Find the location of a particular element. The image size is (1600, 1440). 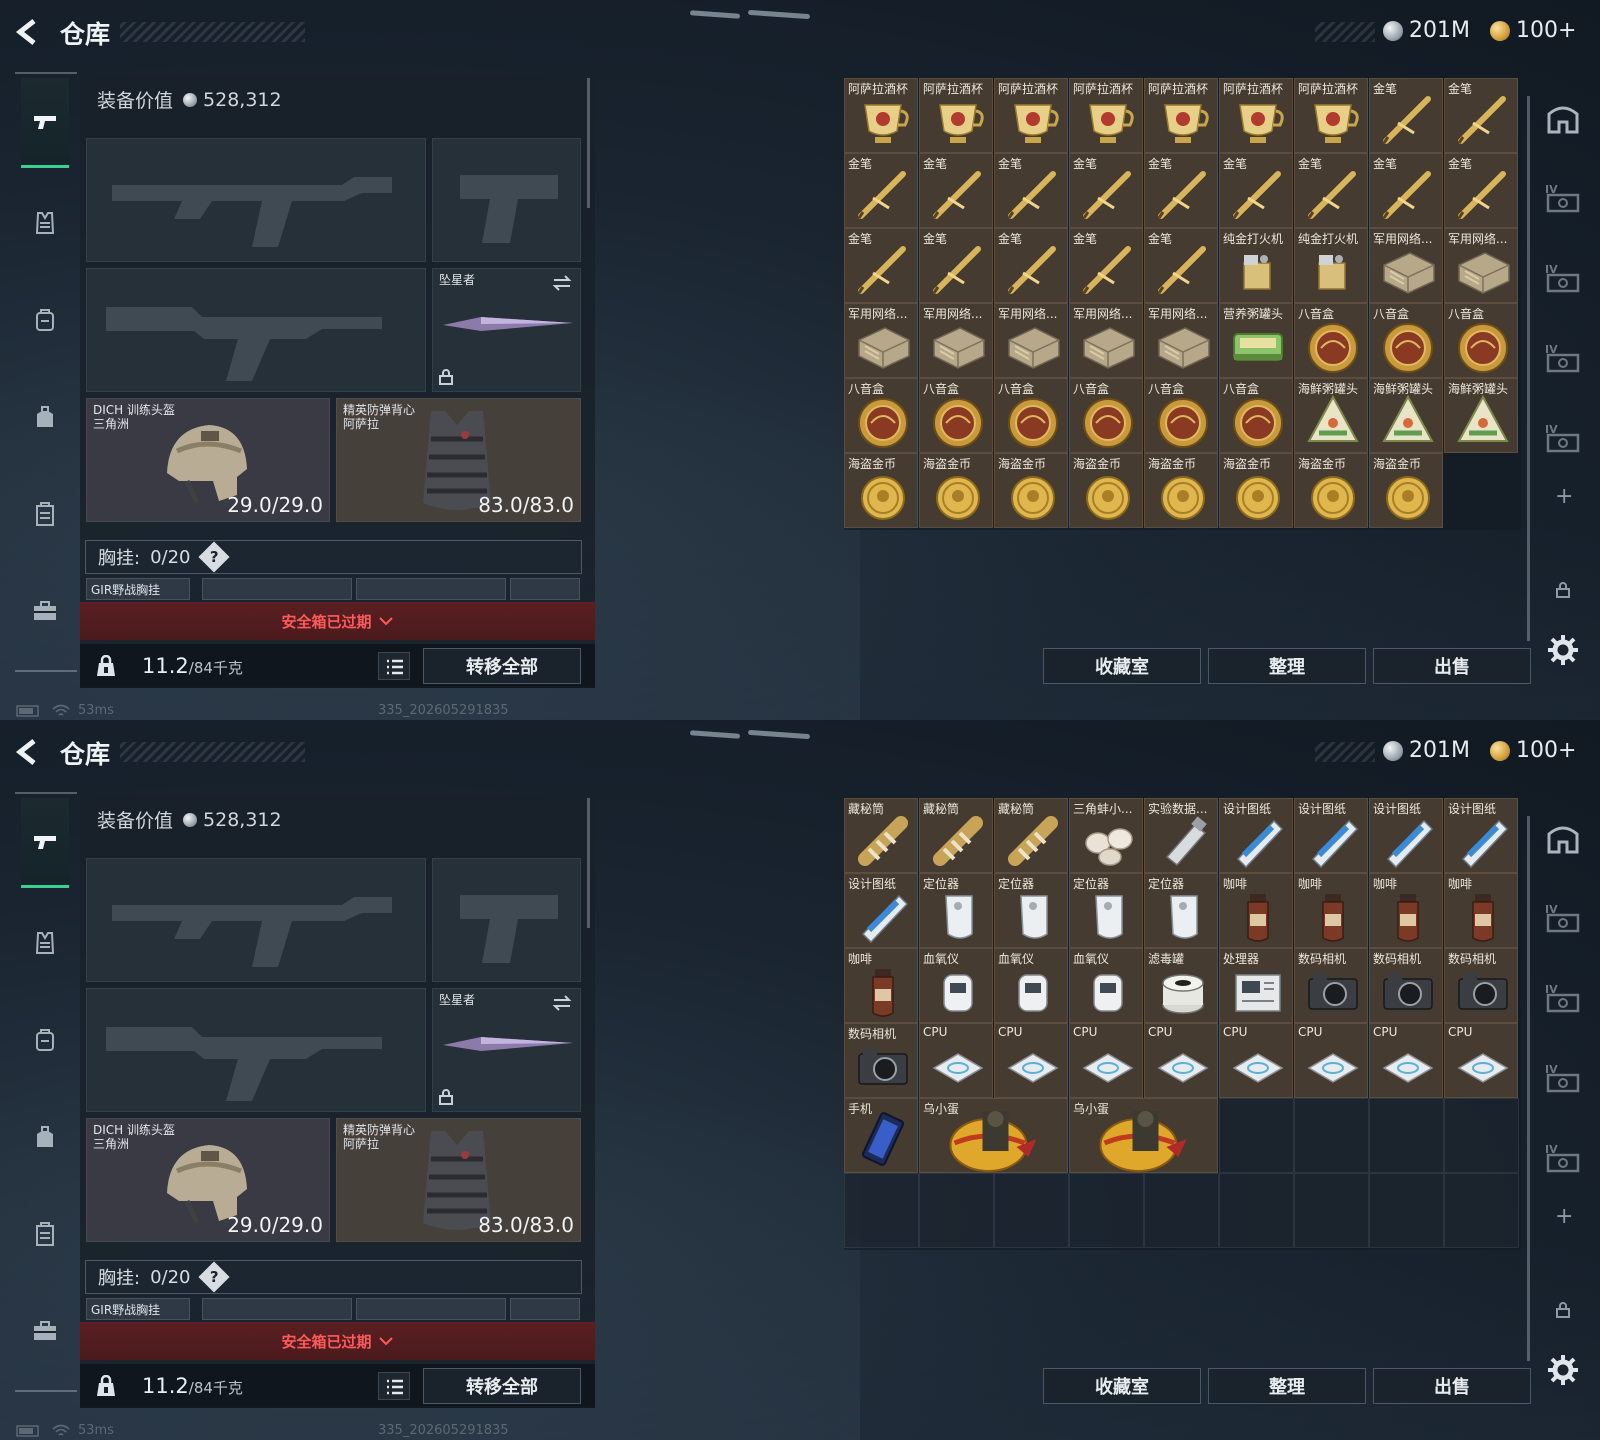

inventory-item: 血氧仪 is located at coordinates (1106, 985).